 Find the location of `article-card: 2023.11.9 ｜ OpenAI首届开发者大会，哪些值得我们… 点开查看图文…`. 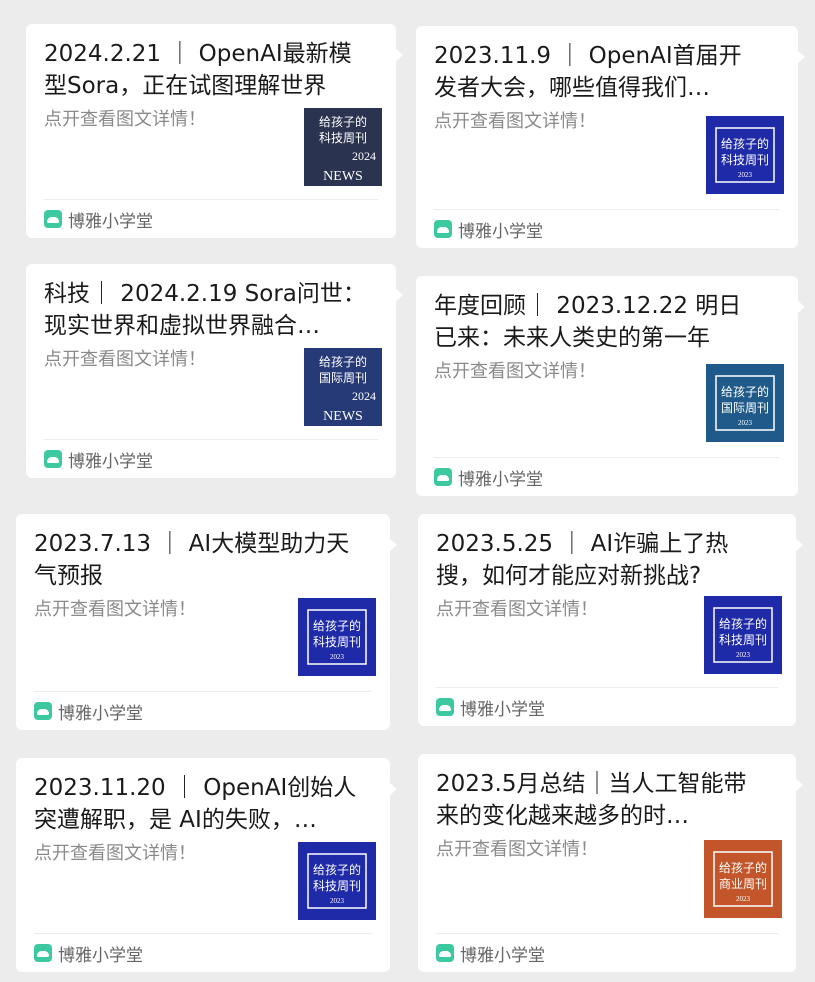

article-card: 2023.11.9 ｜ OpenAI首届开发者大会，哪些值得我们… 点开查看图文… is located at coordinates (610, 137).